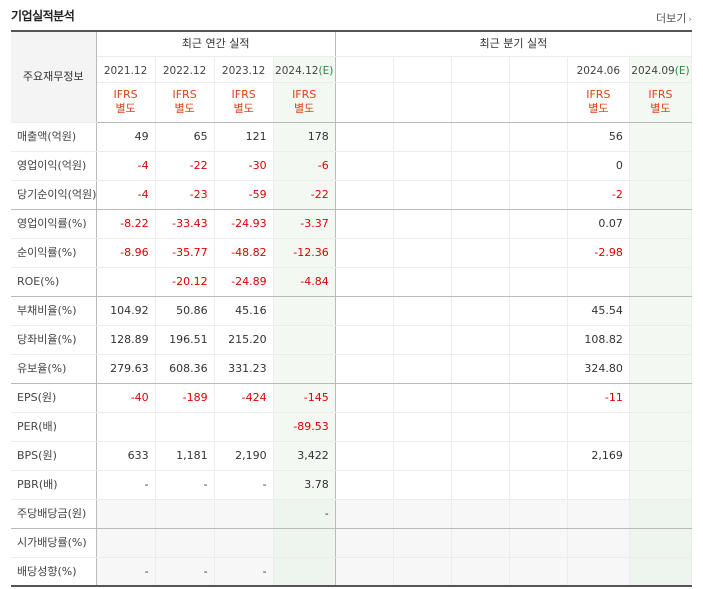  What do you see at coordinates (54, 398) in the screenshot?
I see `row-label: EPS(원)` at bounding box center [54, 398].